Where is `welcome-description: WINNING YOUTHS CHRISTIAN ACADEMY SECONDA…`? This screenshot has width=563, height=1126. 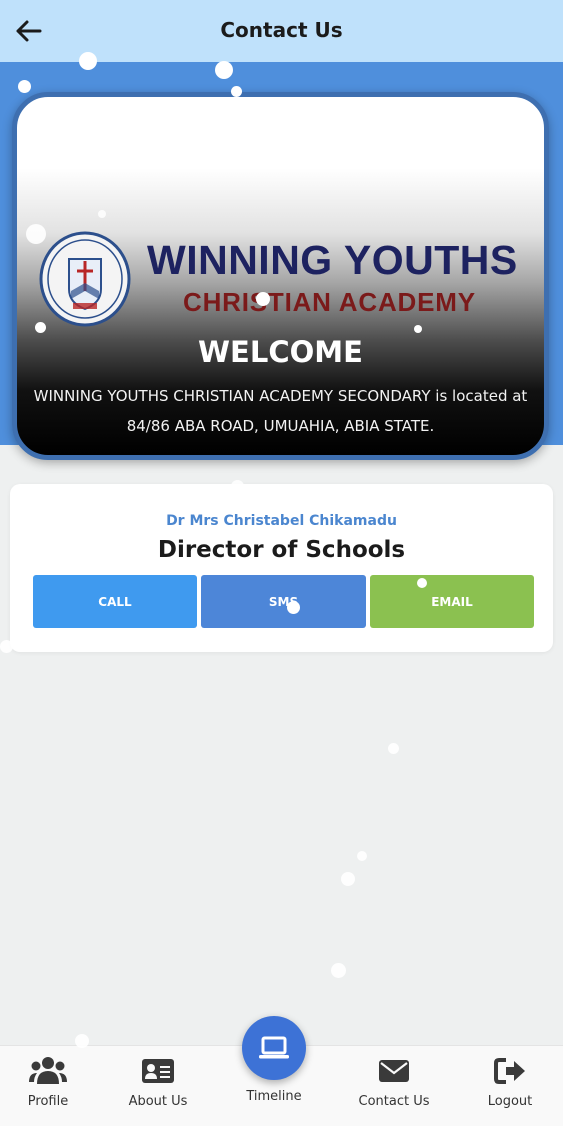
welcome-description: WINNING YOUTHS CHRISTIAN ACADEMY SECONDA… is located at coordinates (280, 411).